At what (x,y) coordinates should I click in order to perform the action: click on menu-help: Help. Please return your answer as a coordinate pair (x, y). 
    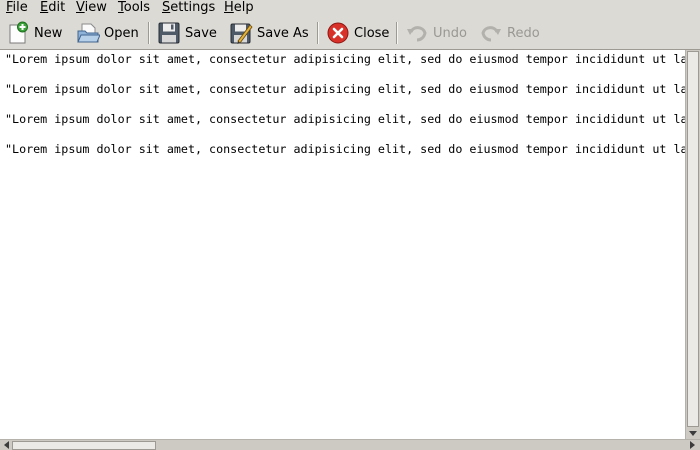
    Looking at the image, I should click on (239, 8).